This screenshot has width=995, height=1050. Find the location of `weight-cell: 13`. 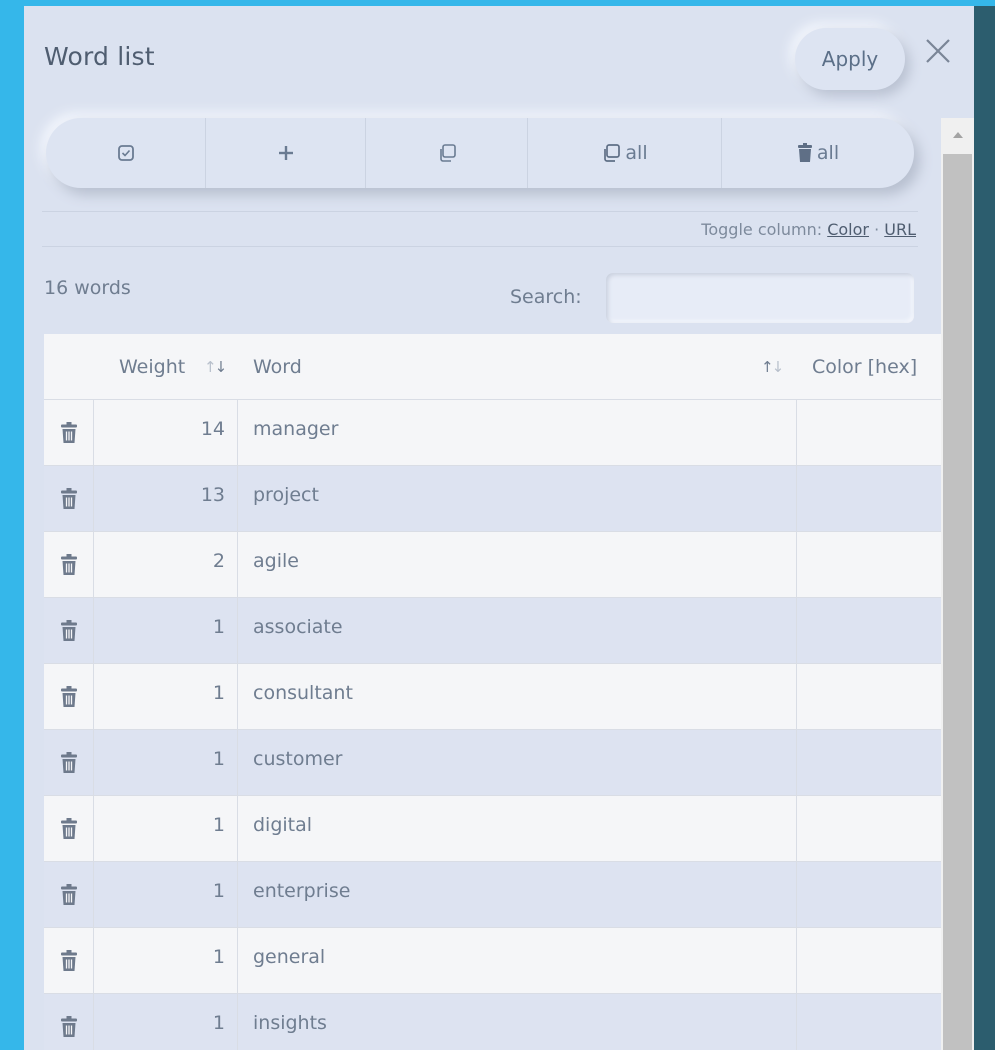

weight-cell: 13 is located at coordinates (166, 498).